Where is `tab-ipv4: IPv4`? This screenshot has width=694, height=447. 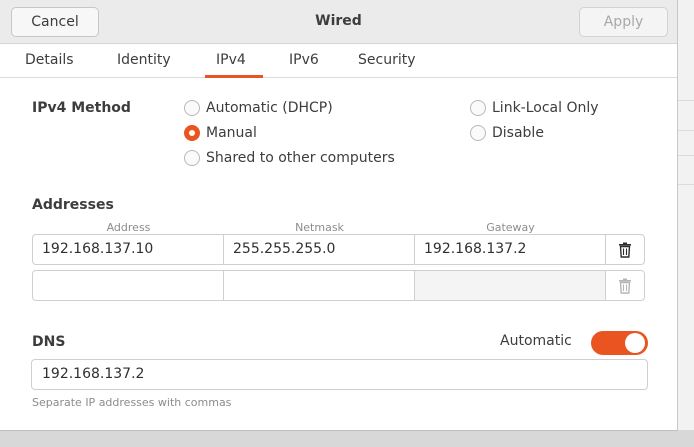
tab-ipv4: IPv4 is located at coordinates (231, 60).